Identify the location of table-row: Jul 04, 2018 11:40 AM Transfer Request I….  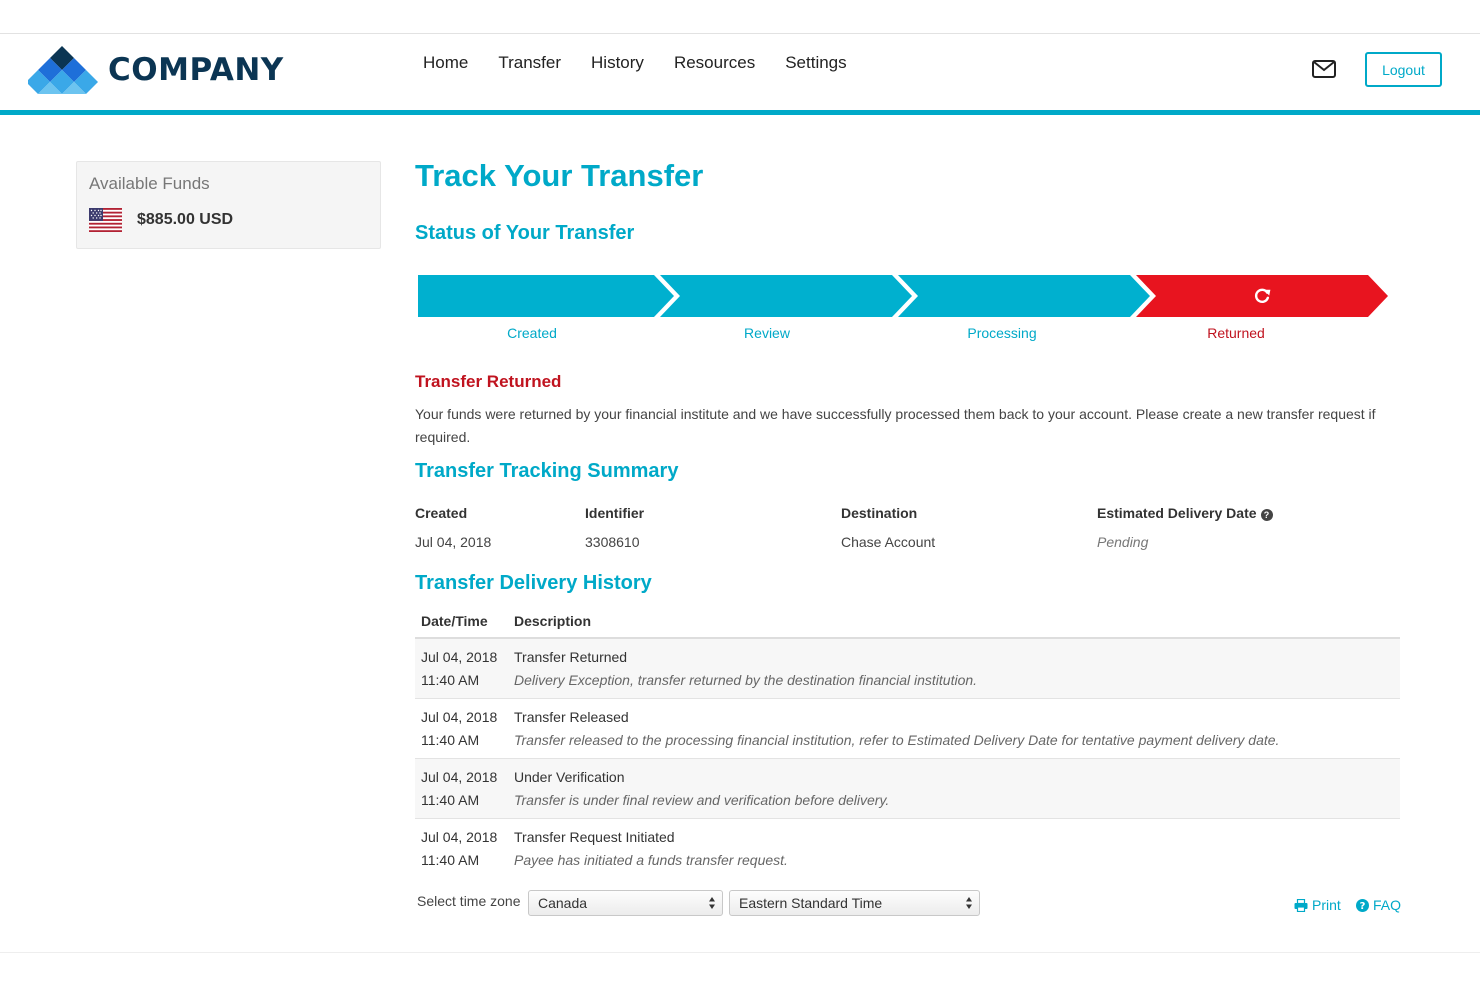
(907, 849).